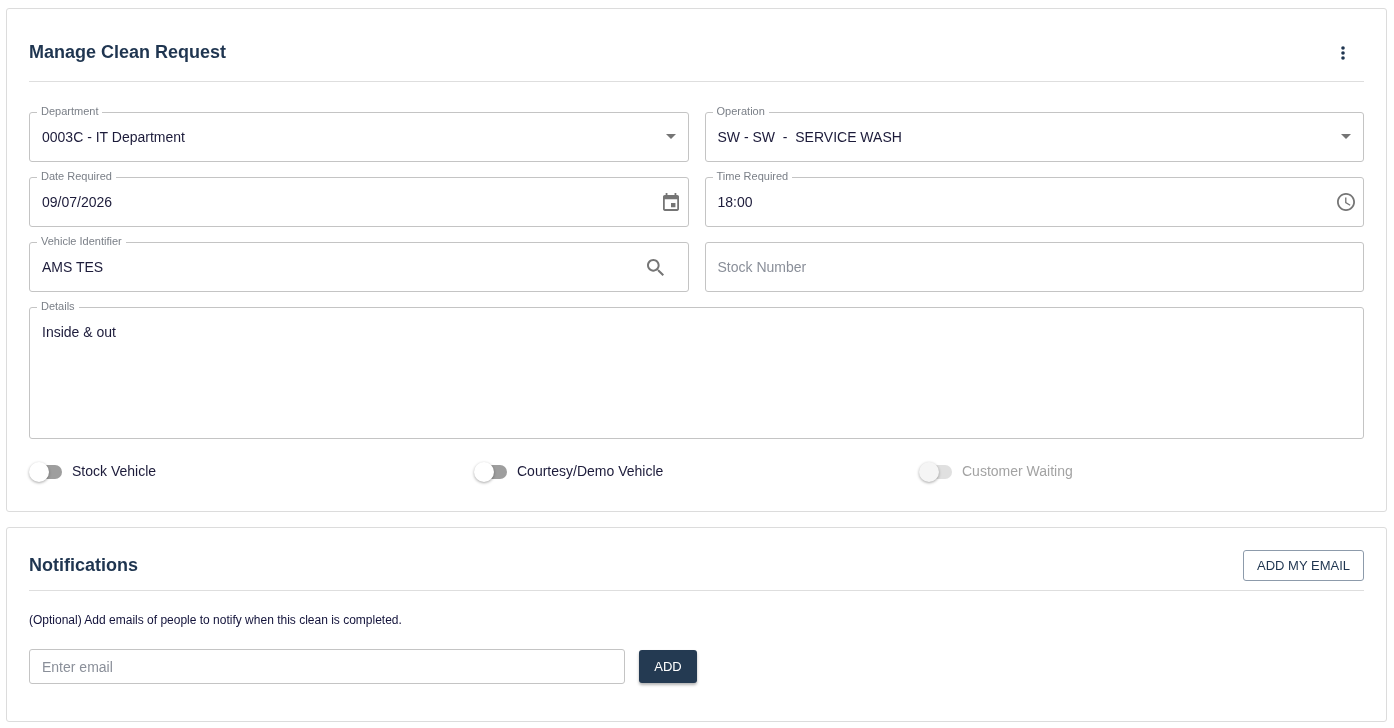 This screenshot has height=728, width=1394. I want to click on field-label: Date Required, so click(76, 176).